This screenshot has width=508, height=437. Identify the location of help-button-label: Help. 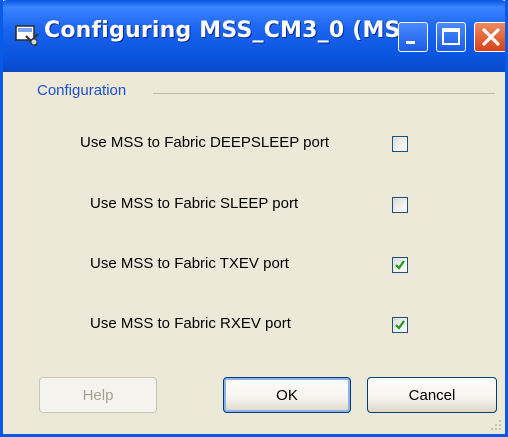
(98, 395).